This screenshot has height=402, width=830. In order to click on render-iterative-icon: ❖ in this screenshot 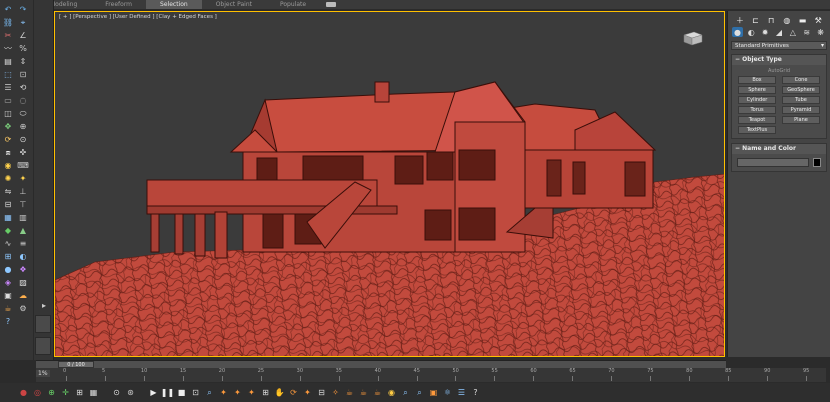, I will do `click(23, 269)`.